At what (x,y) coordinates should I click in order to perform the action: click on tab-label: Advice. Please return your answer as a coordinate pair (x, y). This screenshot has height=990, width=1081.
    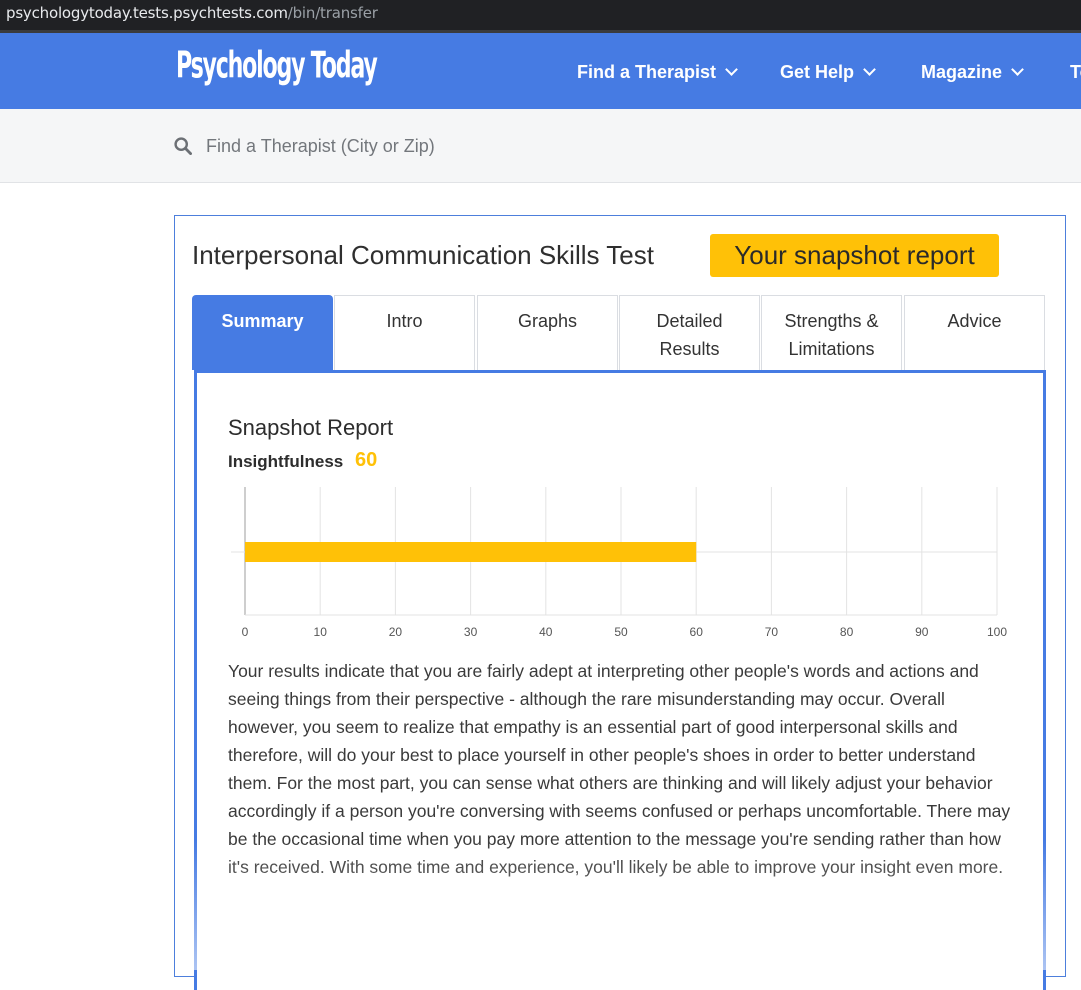
    Looking at the image, I should click on (974, 321).